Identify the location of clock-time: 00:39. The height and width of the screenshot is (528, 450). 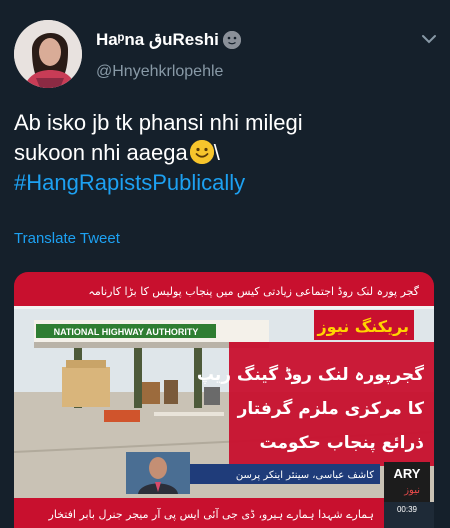
(407, 509).